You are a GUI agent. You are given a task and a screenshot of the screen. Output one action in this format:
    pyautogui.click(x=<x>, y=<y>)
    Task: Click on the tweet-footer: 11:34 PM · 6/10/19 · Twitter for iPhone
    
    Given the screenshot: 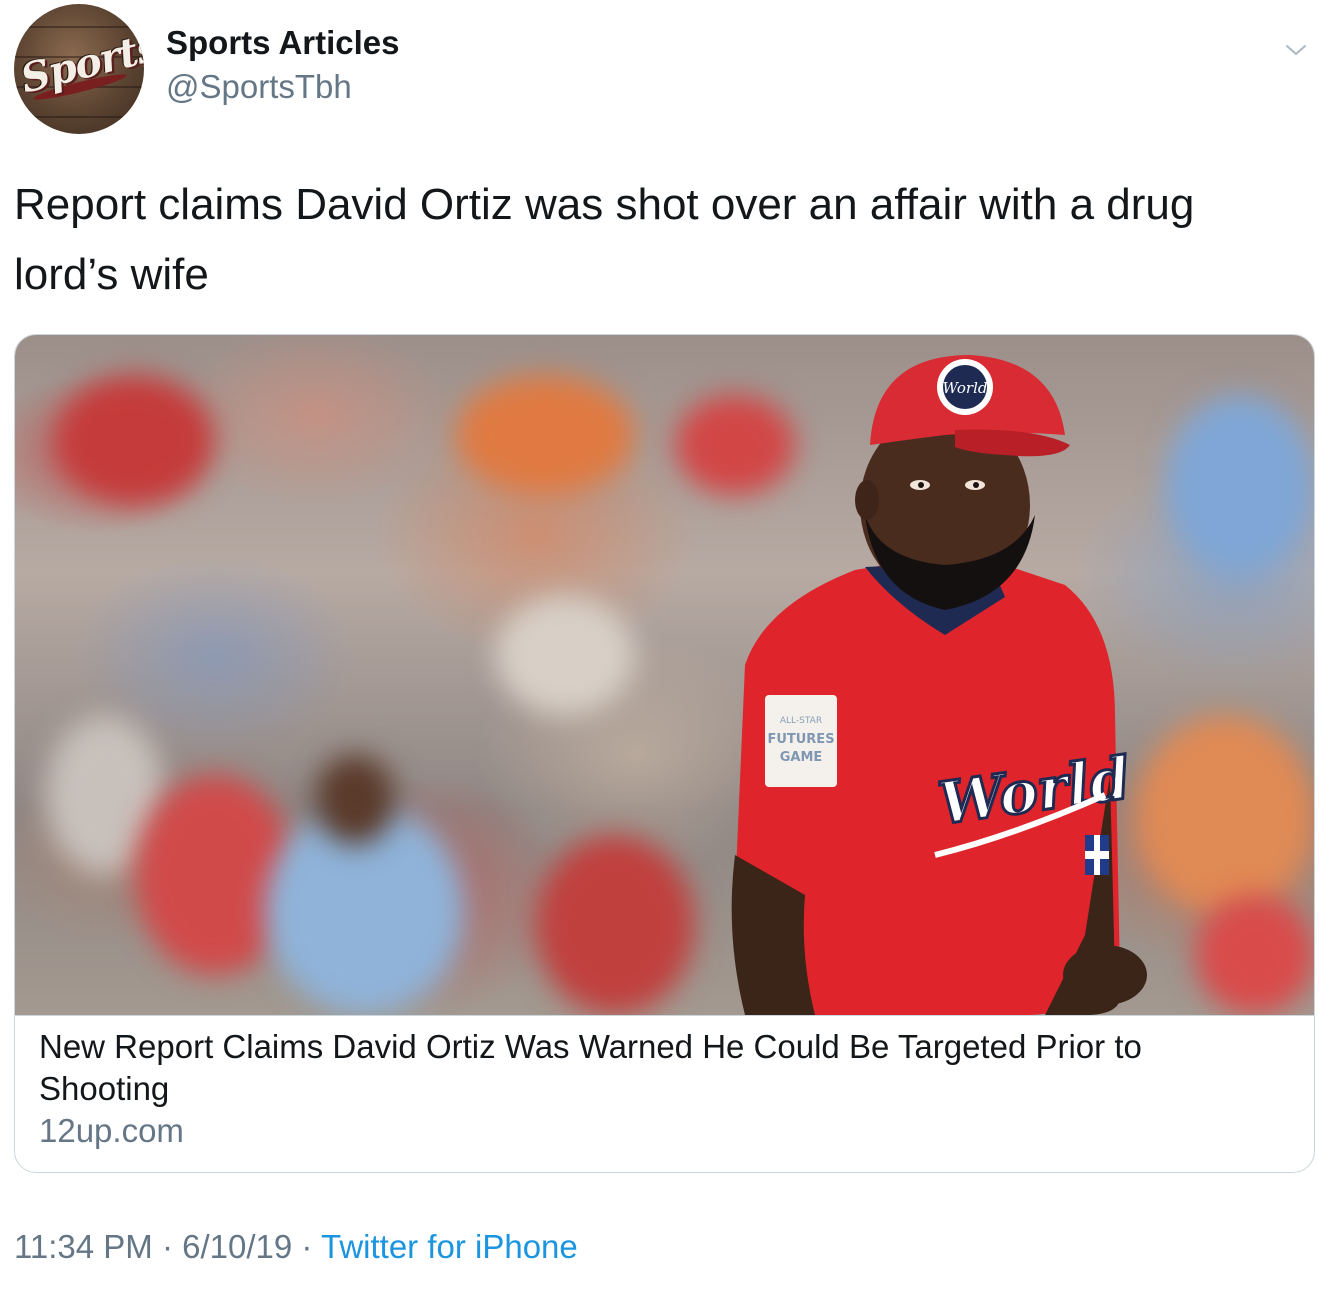 What is the action you would take?
    pyautogui.click(x=296, y=1247)
    